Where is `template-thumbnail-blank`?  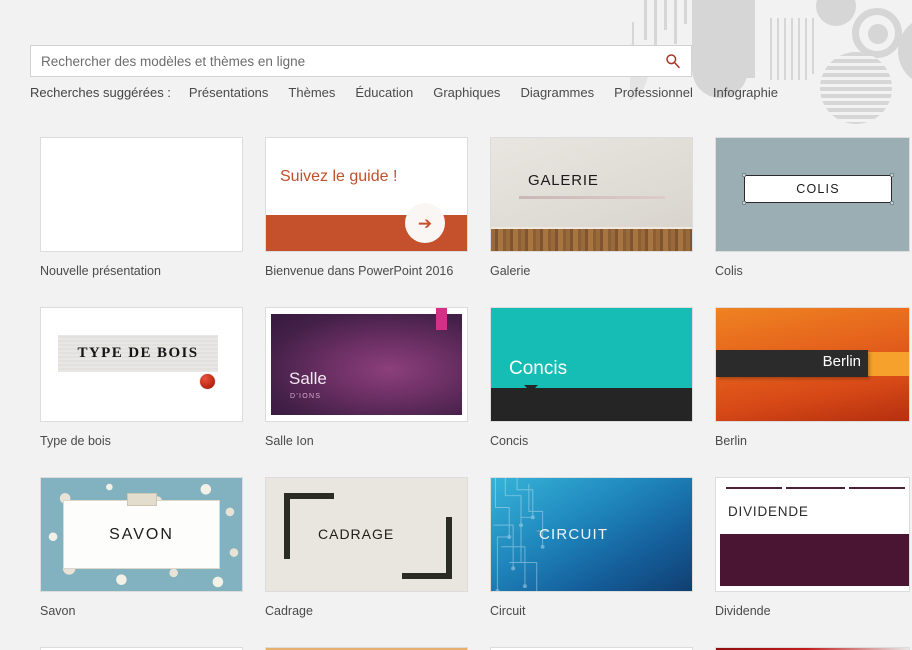
template-thumbnail-blank is located at coordinates (141, 194).